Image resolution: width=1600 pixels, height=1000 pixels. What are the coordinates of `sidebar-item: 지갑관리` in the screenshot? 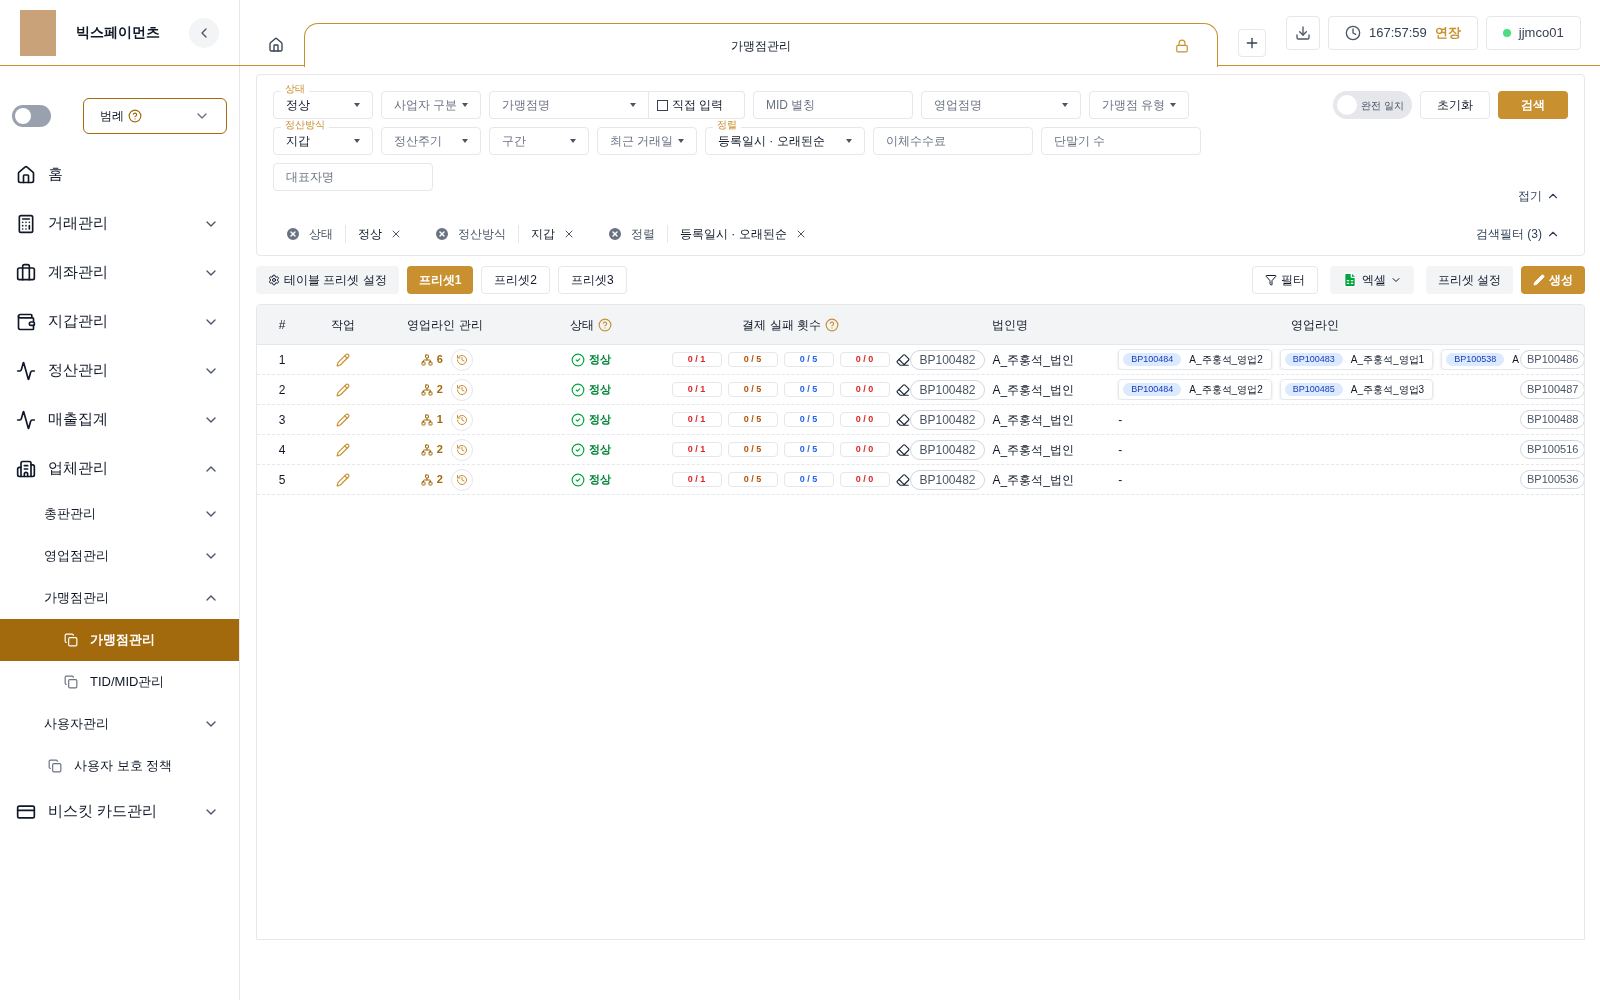 It's located at (119, 321).